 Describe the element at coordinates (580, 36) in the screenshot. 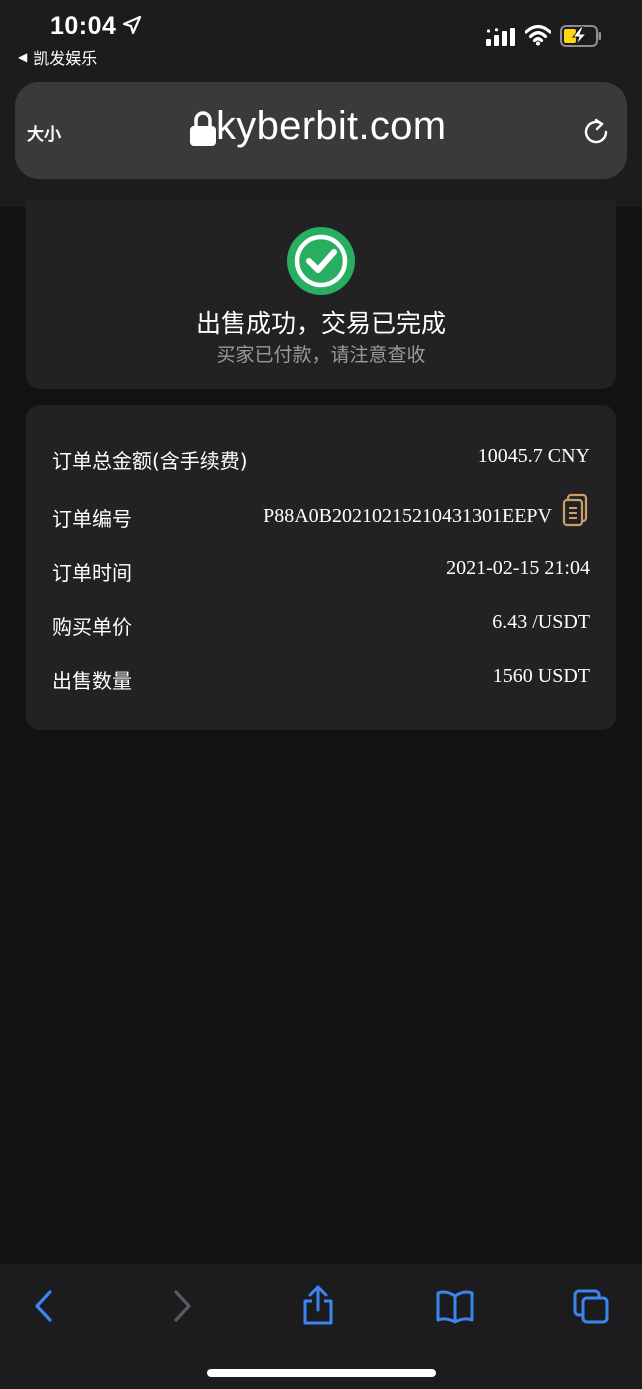

I see `battery-charging-icon` at that location.